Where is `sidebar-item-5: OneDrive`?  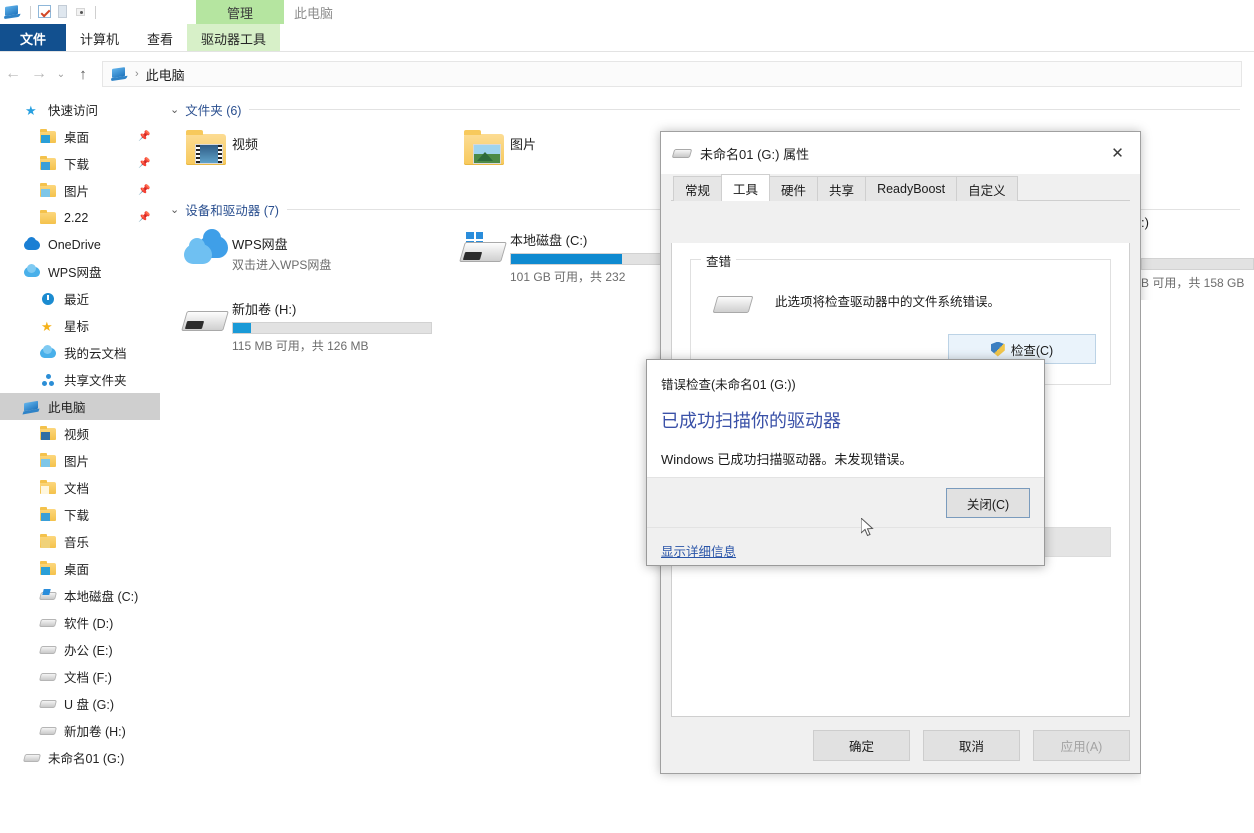 sidebar-item-5: OneDrive is located at coordinates (80, 244).